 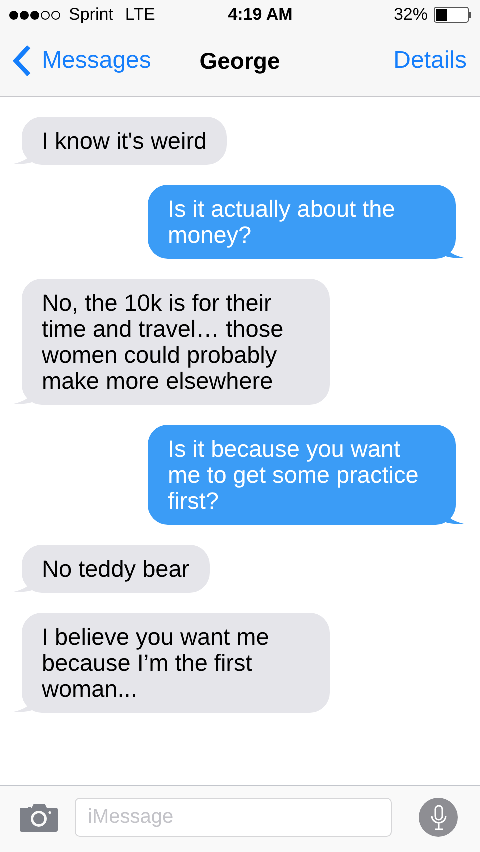 What do you see at coordinates (22, 61) in the screenshot?
I see `back-chevron-icon` at bounding box center [22, 61].